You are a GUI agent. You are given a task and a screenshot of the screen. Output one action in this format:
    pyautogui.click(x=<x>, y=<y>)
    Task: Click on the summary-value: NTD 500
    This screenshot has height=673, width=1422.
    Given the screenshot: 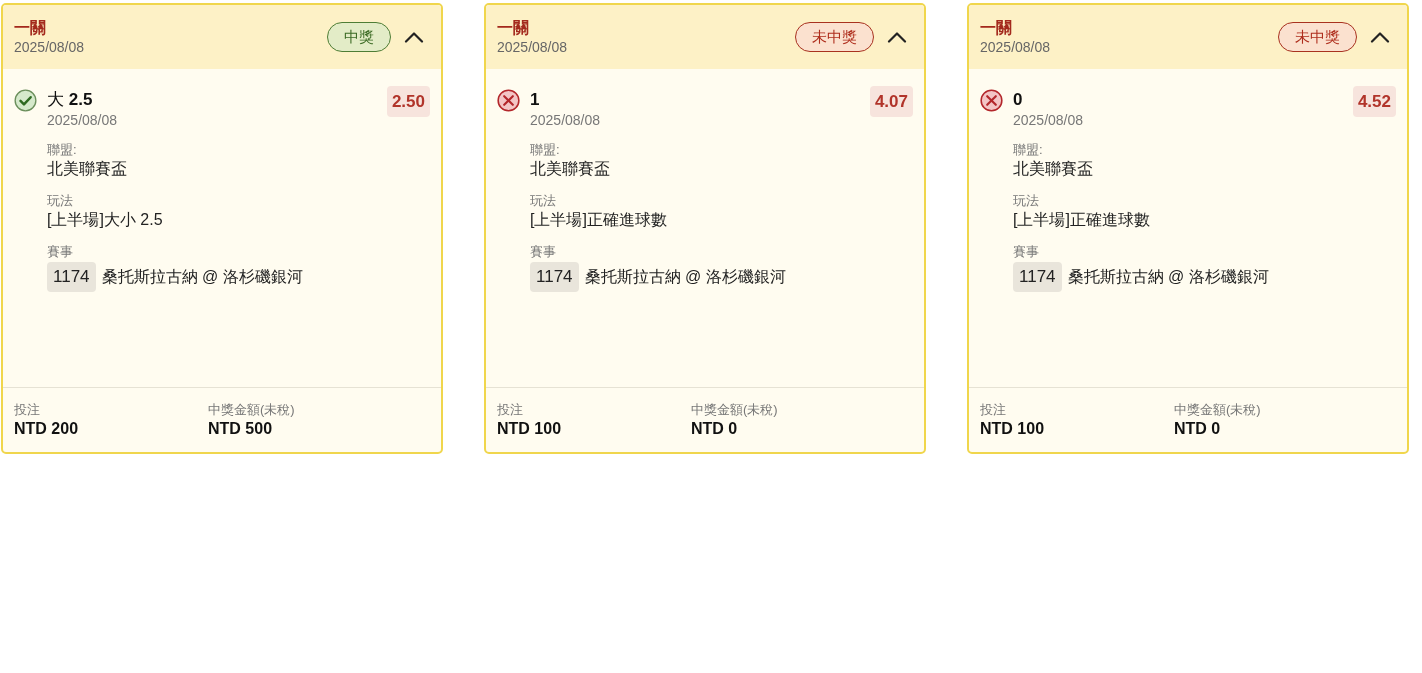 What is the action you would take?
    pyautogui.click(x=240, y=429)
    